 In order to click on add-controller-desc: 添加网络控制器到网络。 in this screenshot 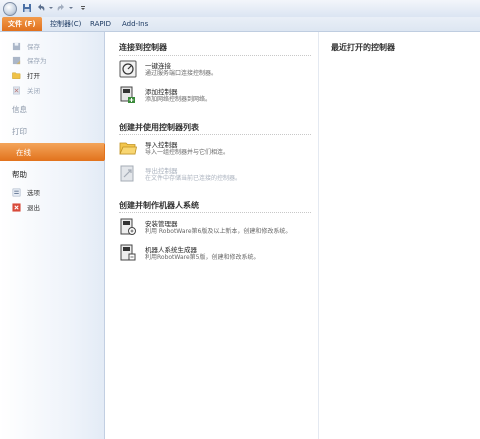, I will do `click(178, 99)`.